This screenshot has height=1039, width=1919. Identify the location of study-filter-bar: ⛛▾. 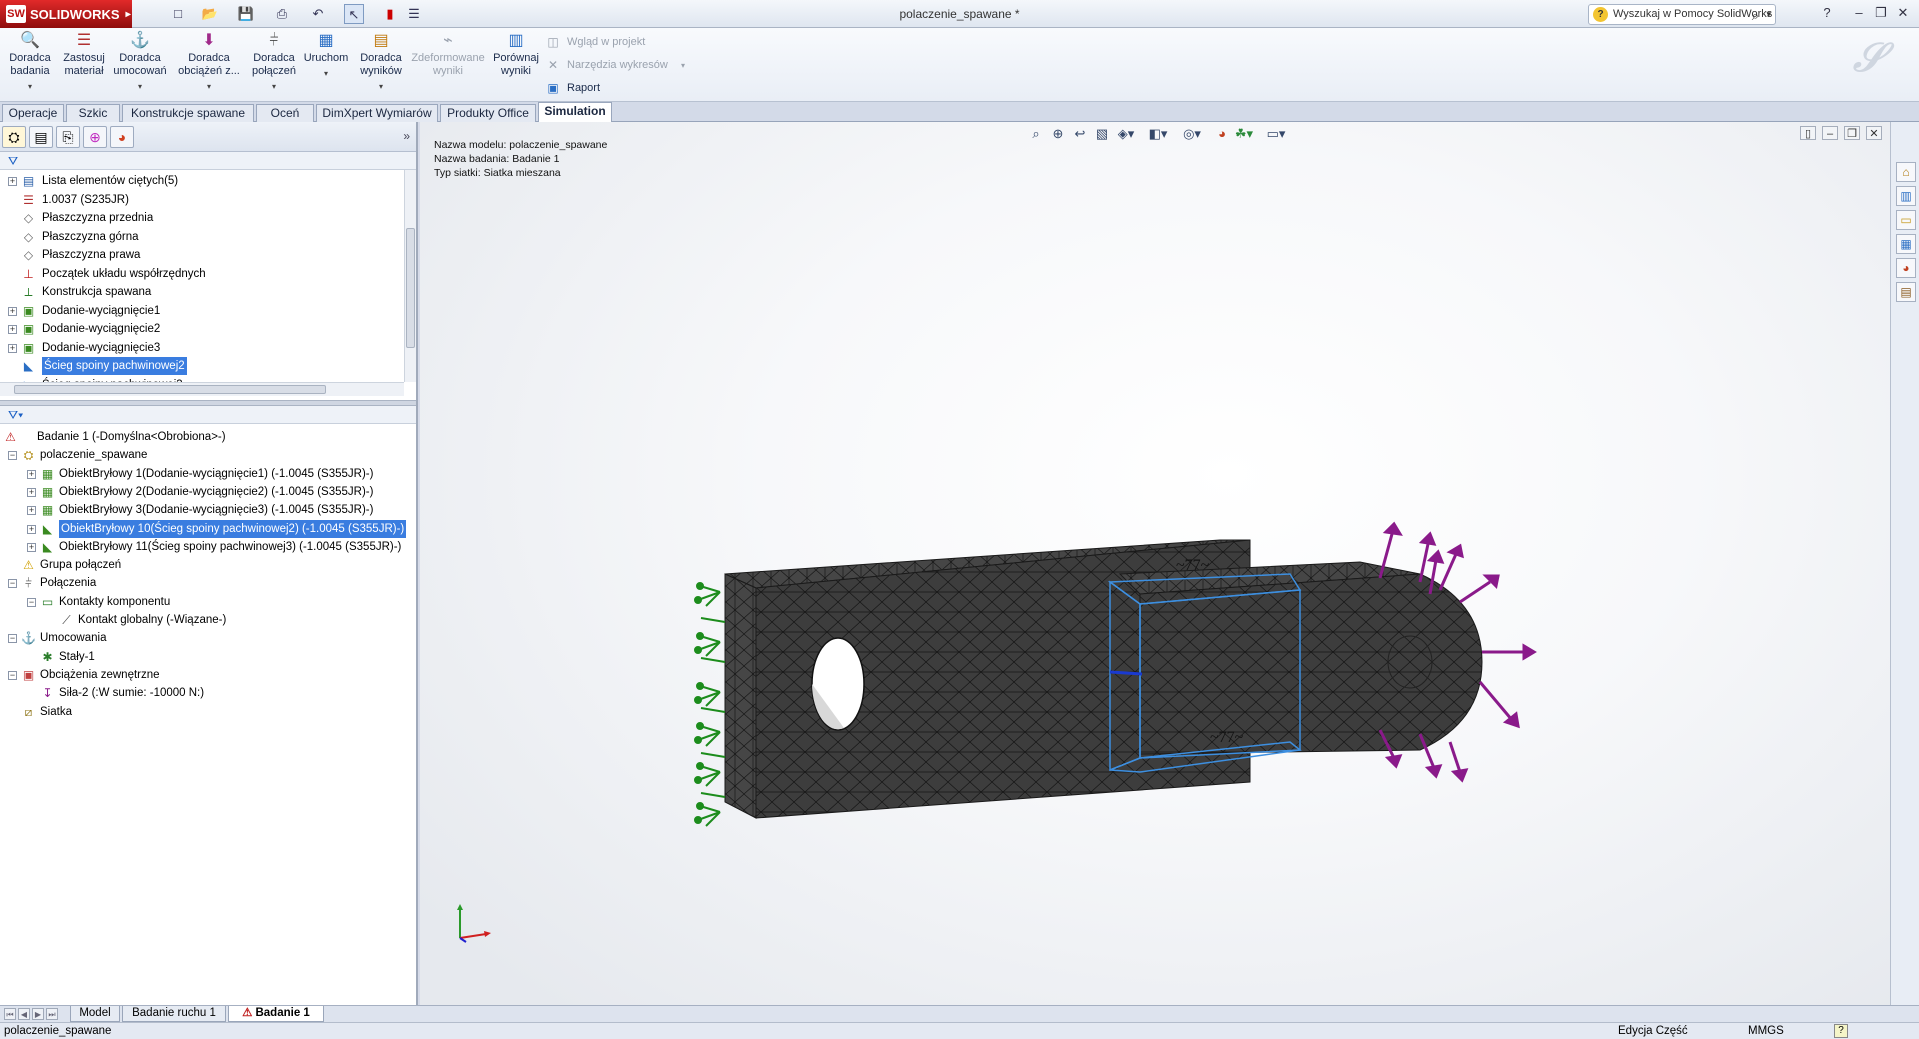
(208, 415).